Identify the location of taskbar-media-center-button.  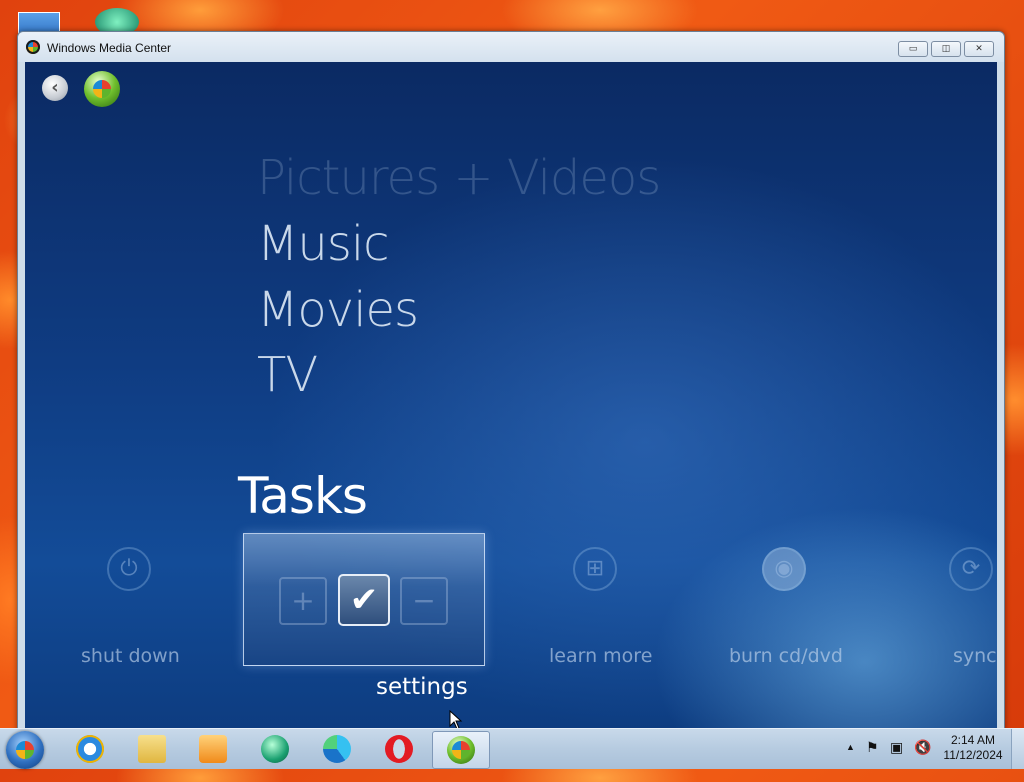
(461, 750).